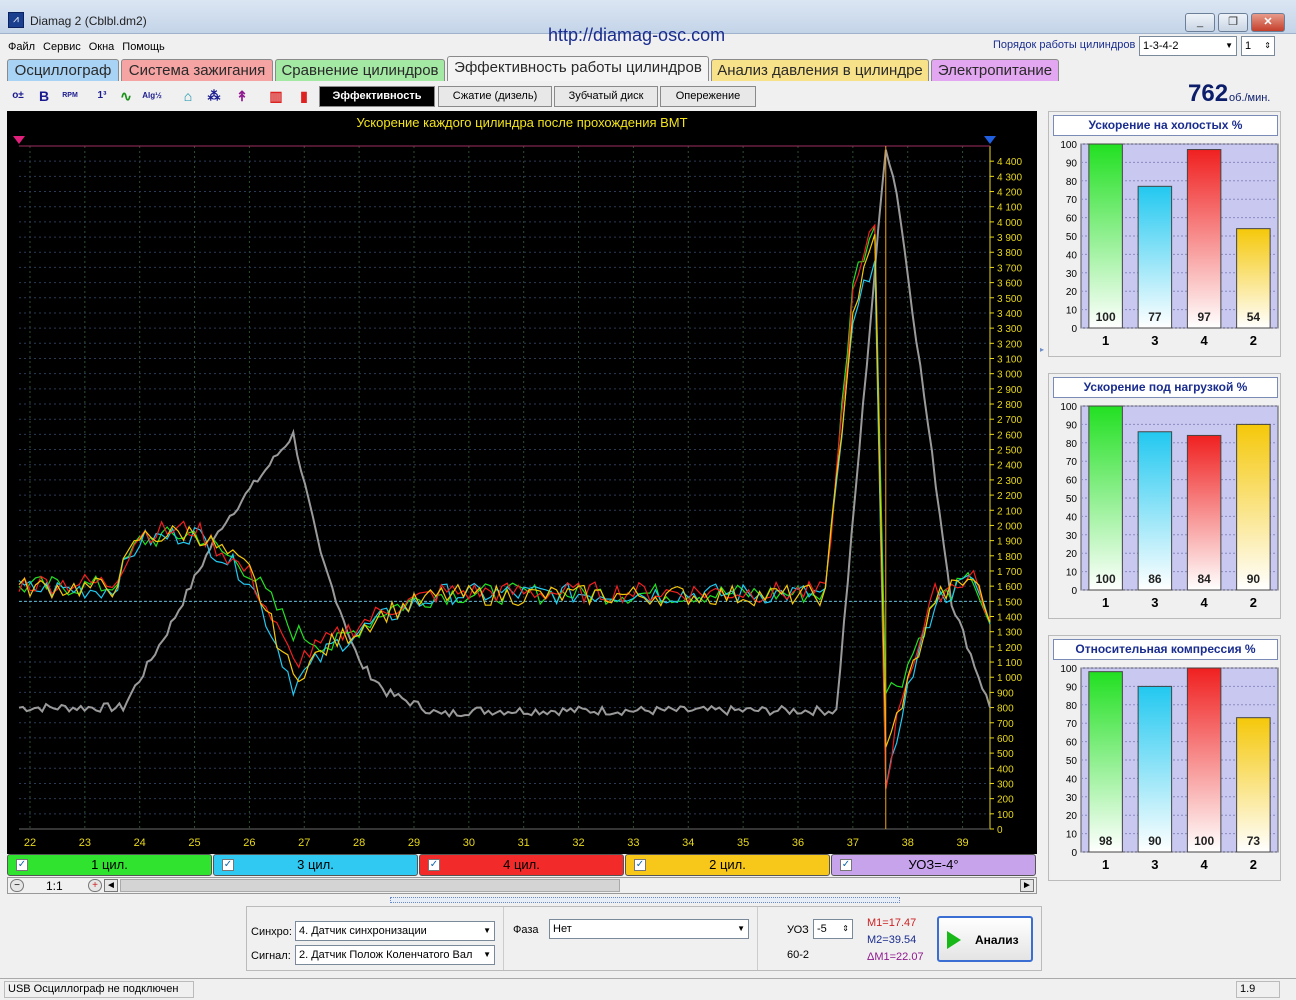 The height and width of the screenshot is (1000, 1296). I want to click on filter-icon: ↟, so click(242, 96).